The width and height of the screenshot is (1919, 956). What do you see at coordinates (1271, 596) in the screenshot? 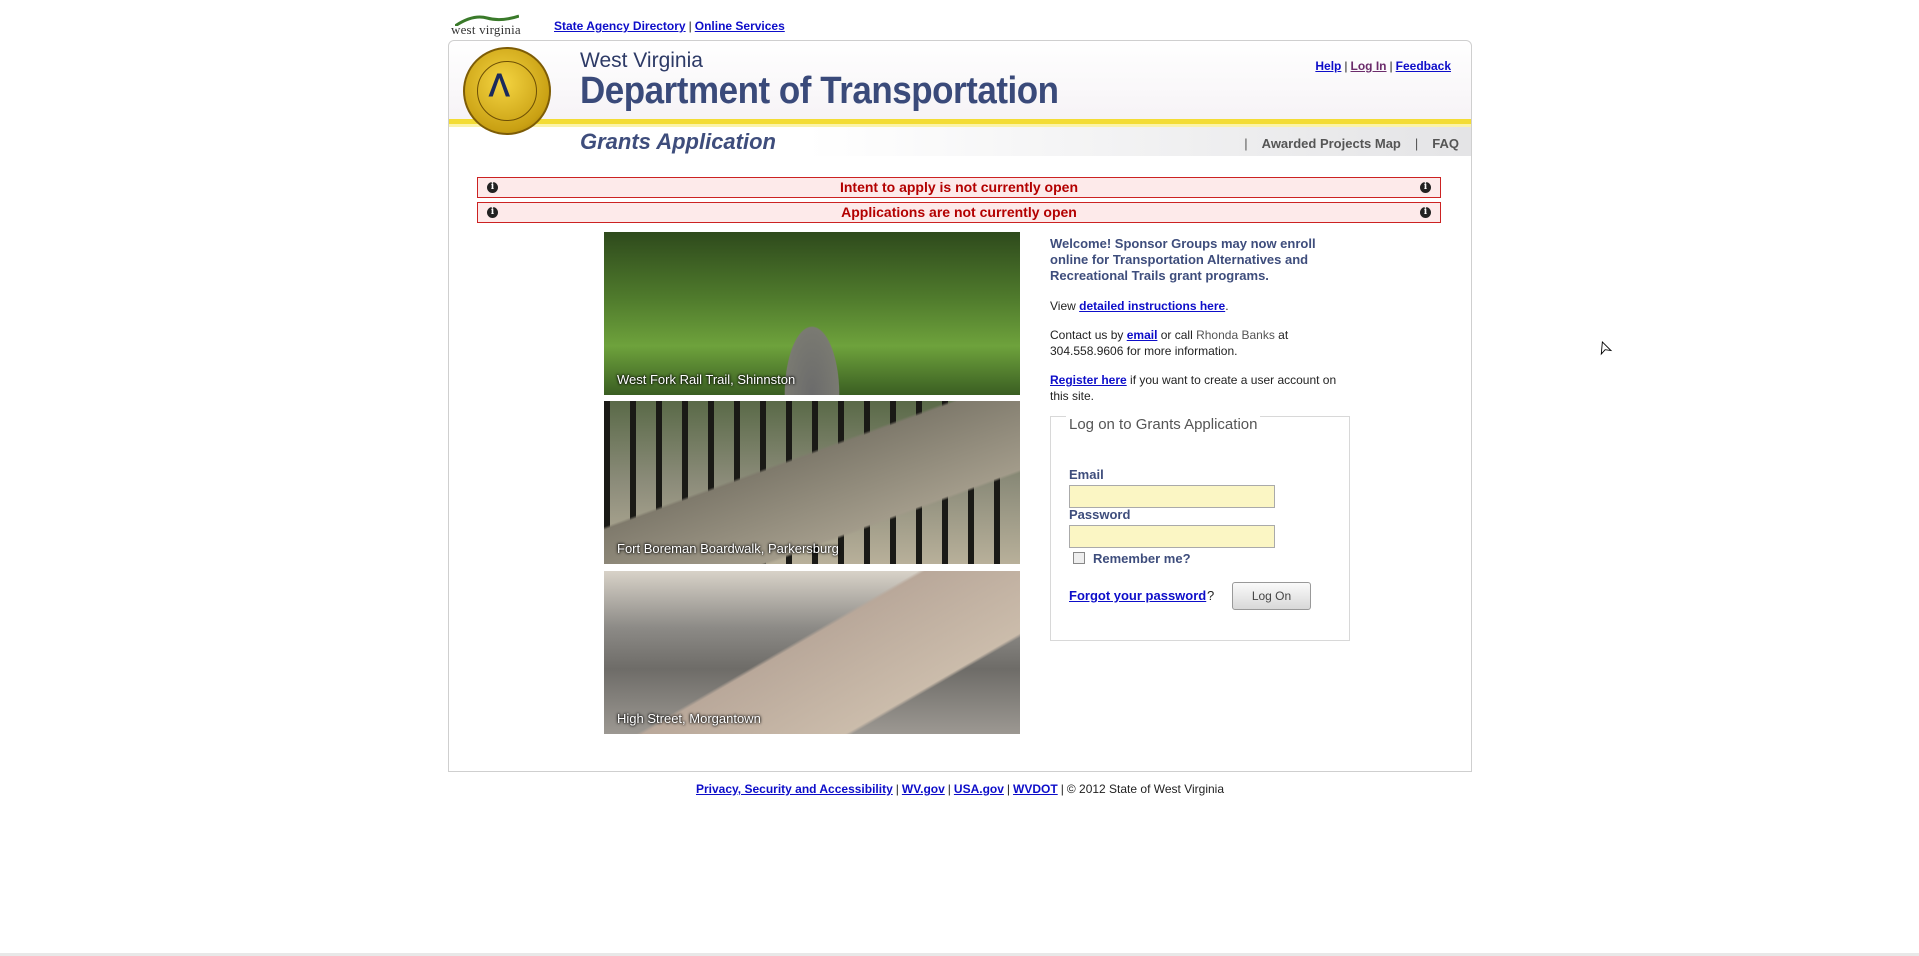
I see `log-on-button: Log On` at bounding box center [1271, 596].